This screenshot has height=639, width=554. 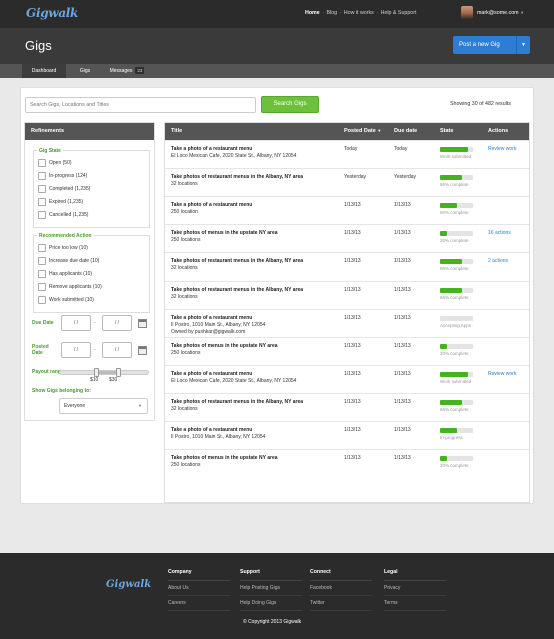 What do you see at coordinates (290, 104) in the screenshot?
I see `search-gigs-button: Search Gigs` at bounding box center [290, 104].